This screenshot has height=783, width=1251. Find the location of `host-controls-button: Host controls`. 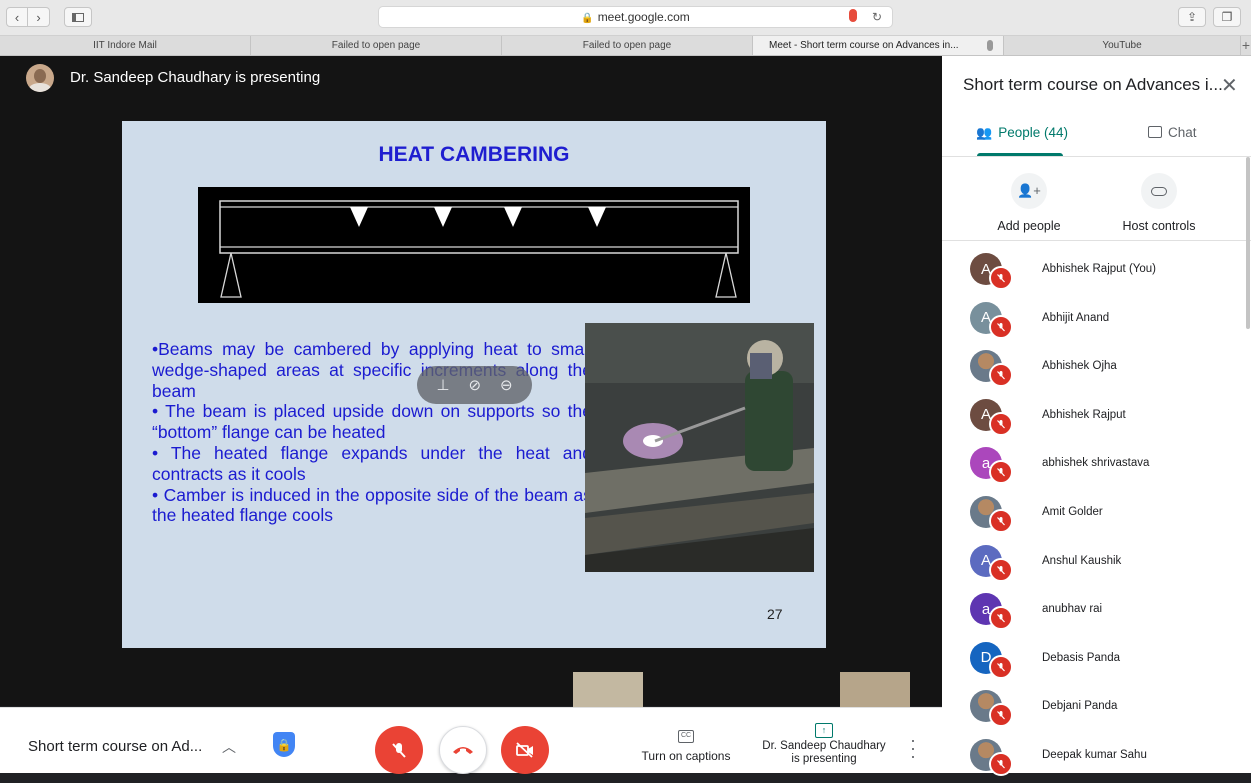

host-controls-button: Host controls is located at coordinates (1159, 203).